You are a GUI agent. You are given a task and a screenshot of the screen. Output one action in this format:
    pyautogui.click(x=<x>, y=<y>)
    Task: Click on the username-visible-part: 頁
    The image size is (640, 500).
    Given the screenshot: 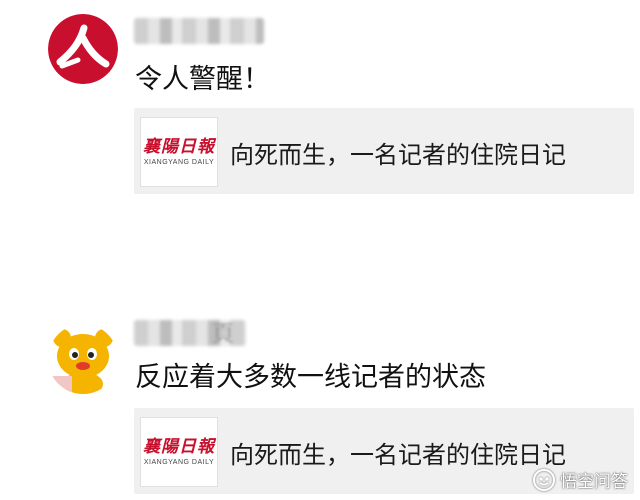 What is the action you would take?
    pyautogui.click(x=223, y=334)
    